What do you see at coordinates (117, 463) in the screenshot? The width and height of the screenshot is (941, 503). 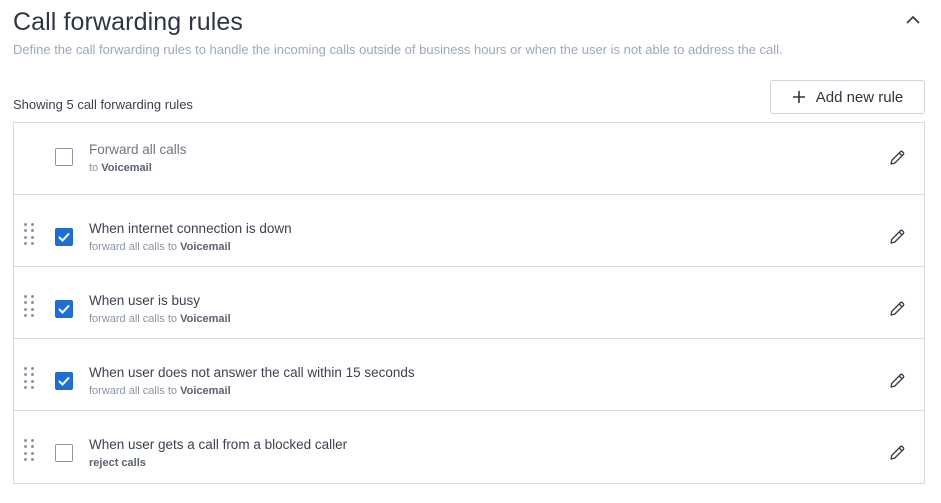 I see `rule-action: reject calls` at bounding box center [117, 463].